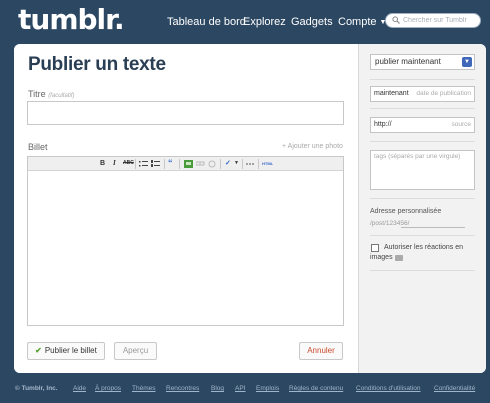 Image resolution: width=490 pixels, height=403 pixels. Describe the element at coordinates (417, 156) in the screenshot. I see `tags-placeholder: tags (séparés par une virgule)` at that location.